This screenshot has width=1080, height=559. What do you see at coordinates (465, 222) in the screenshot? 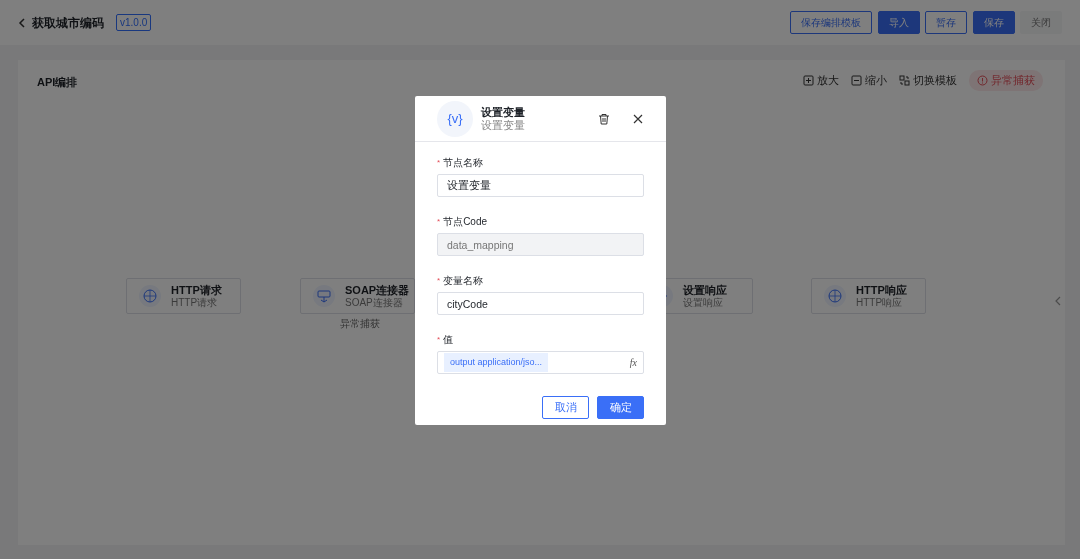
I see `field-label: 节点Code` at bounding box center [465, 222].